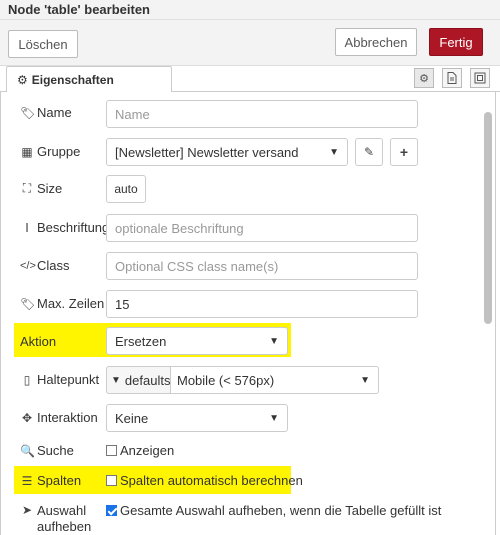 The height and width of the screenshot is (535, 500). I want to click on search-label: 🔍 Suche, so click(47, 450).